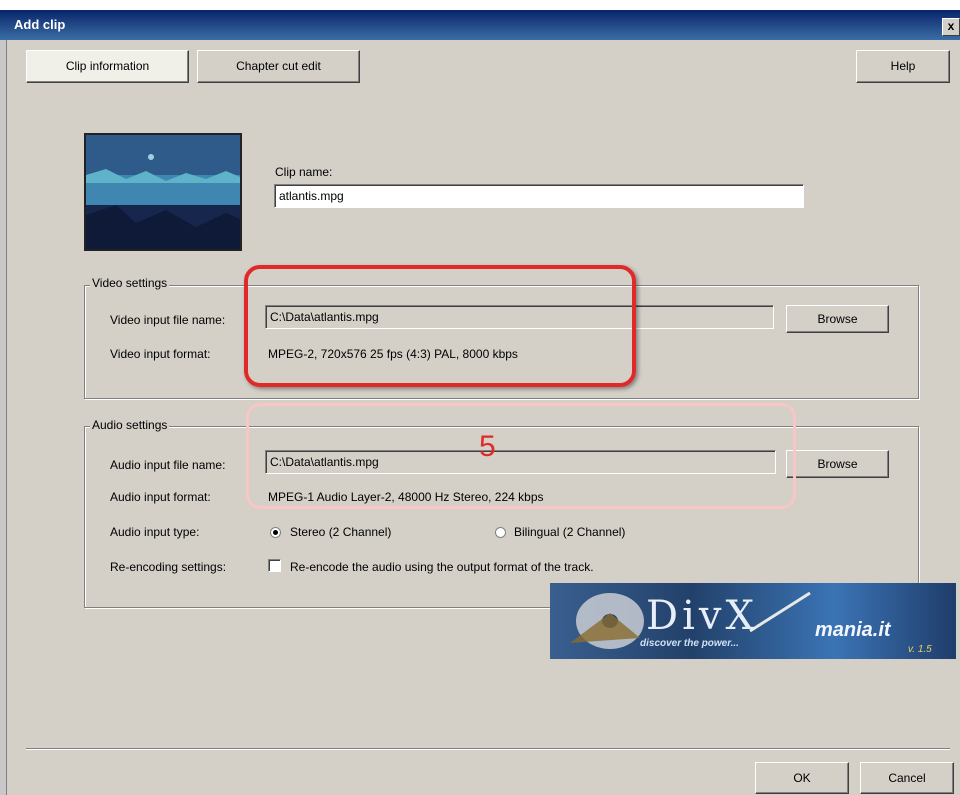 The height and width of the screenshot is (795, 960). I want to click on cancel-button: Cancel, so click(907, 778).